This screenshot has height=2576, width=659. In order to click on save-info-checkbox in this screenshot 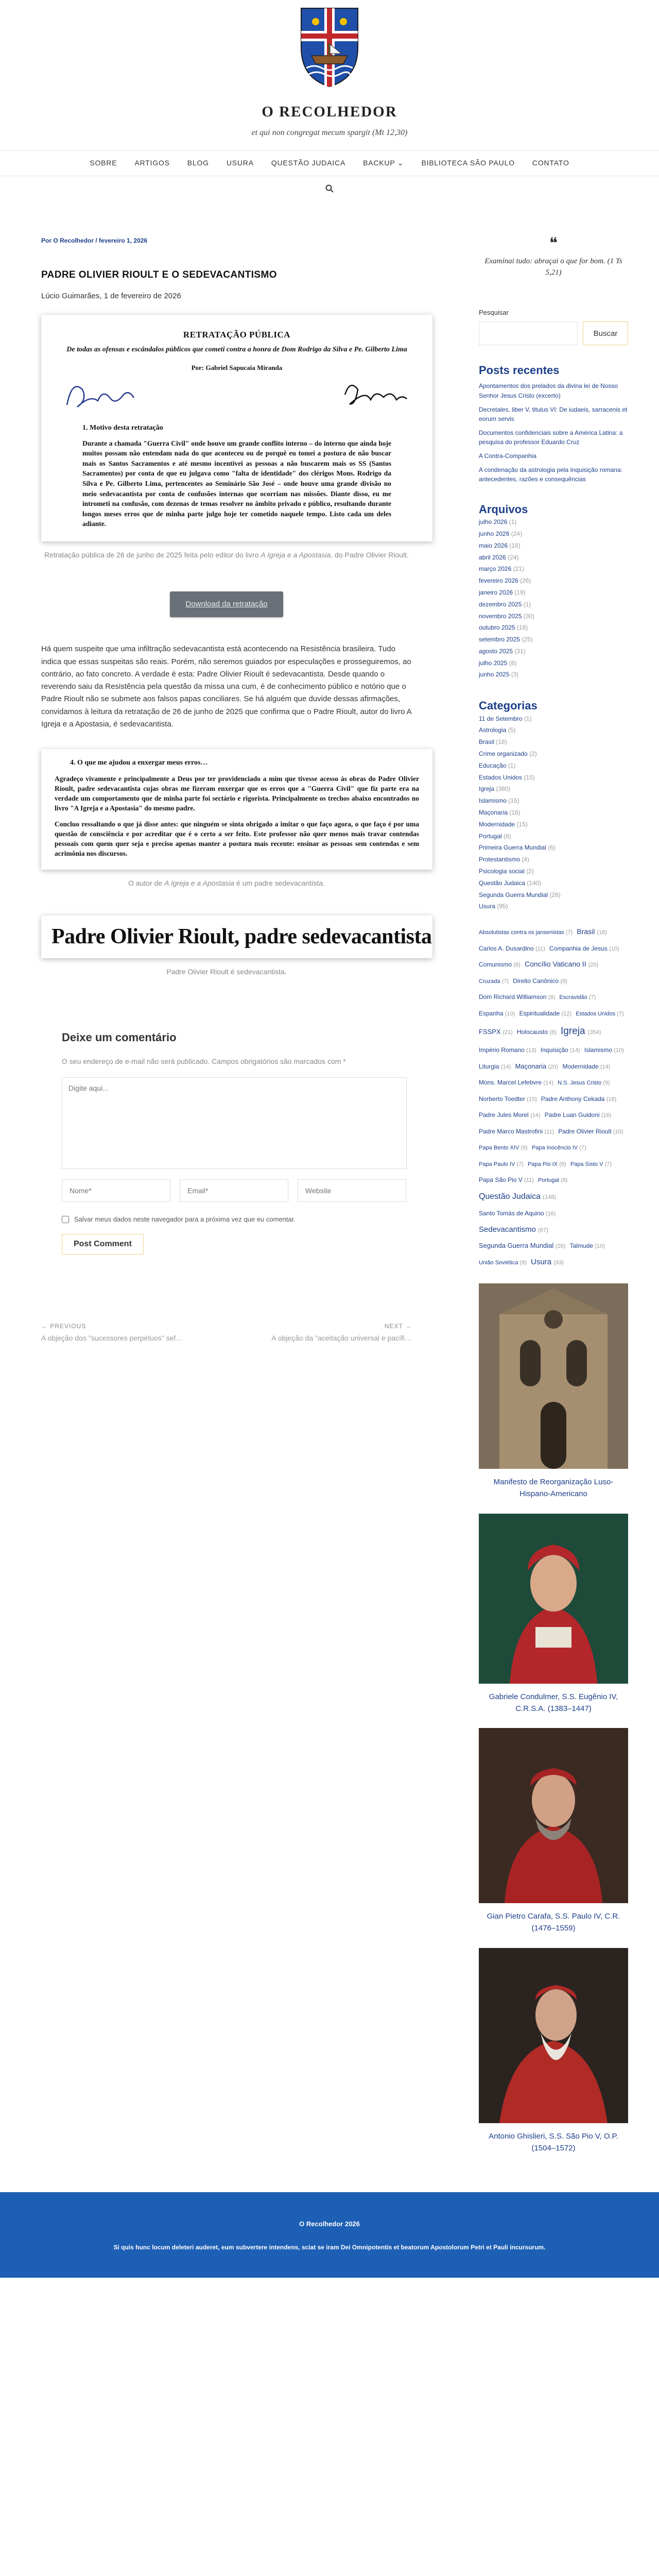, I will do `click(65, 1220)`.